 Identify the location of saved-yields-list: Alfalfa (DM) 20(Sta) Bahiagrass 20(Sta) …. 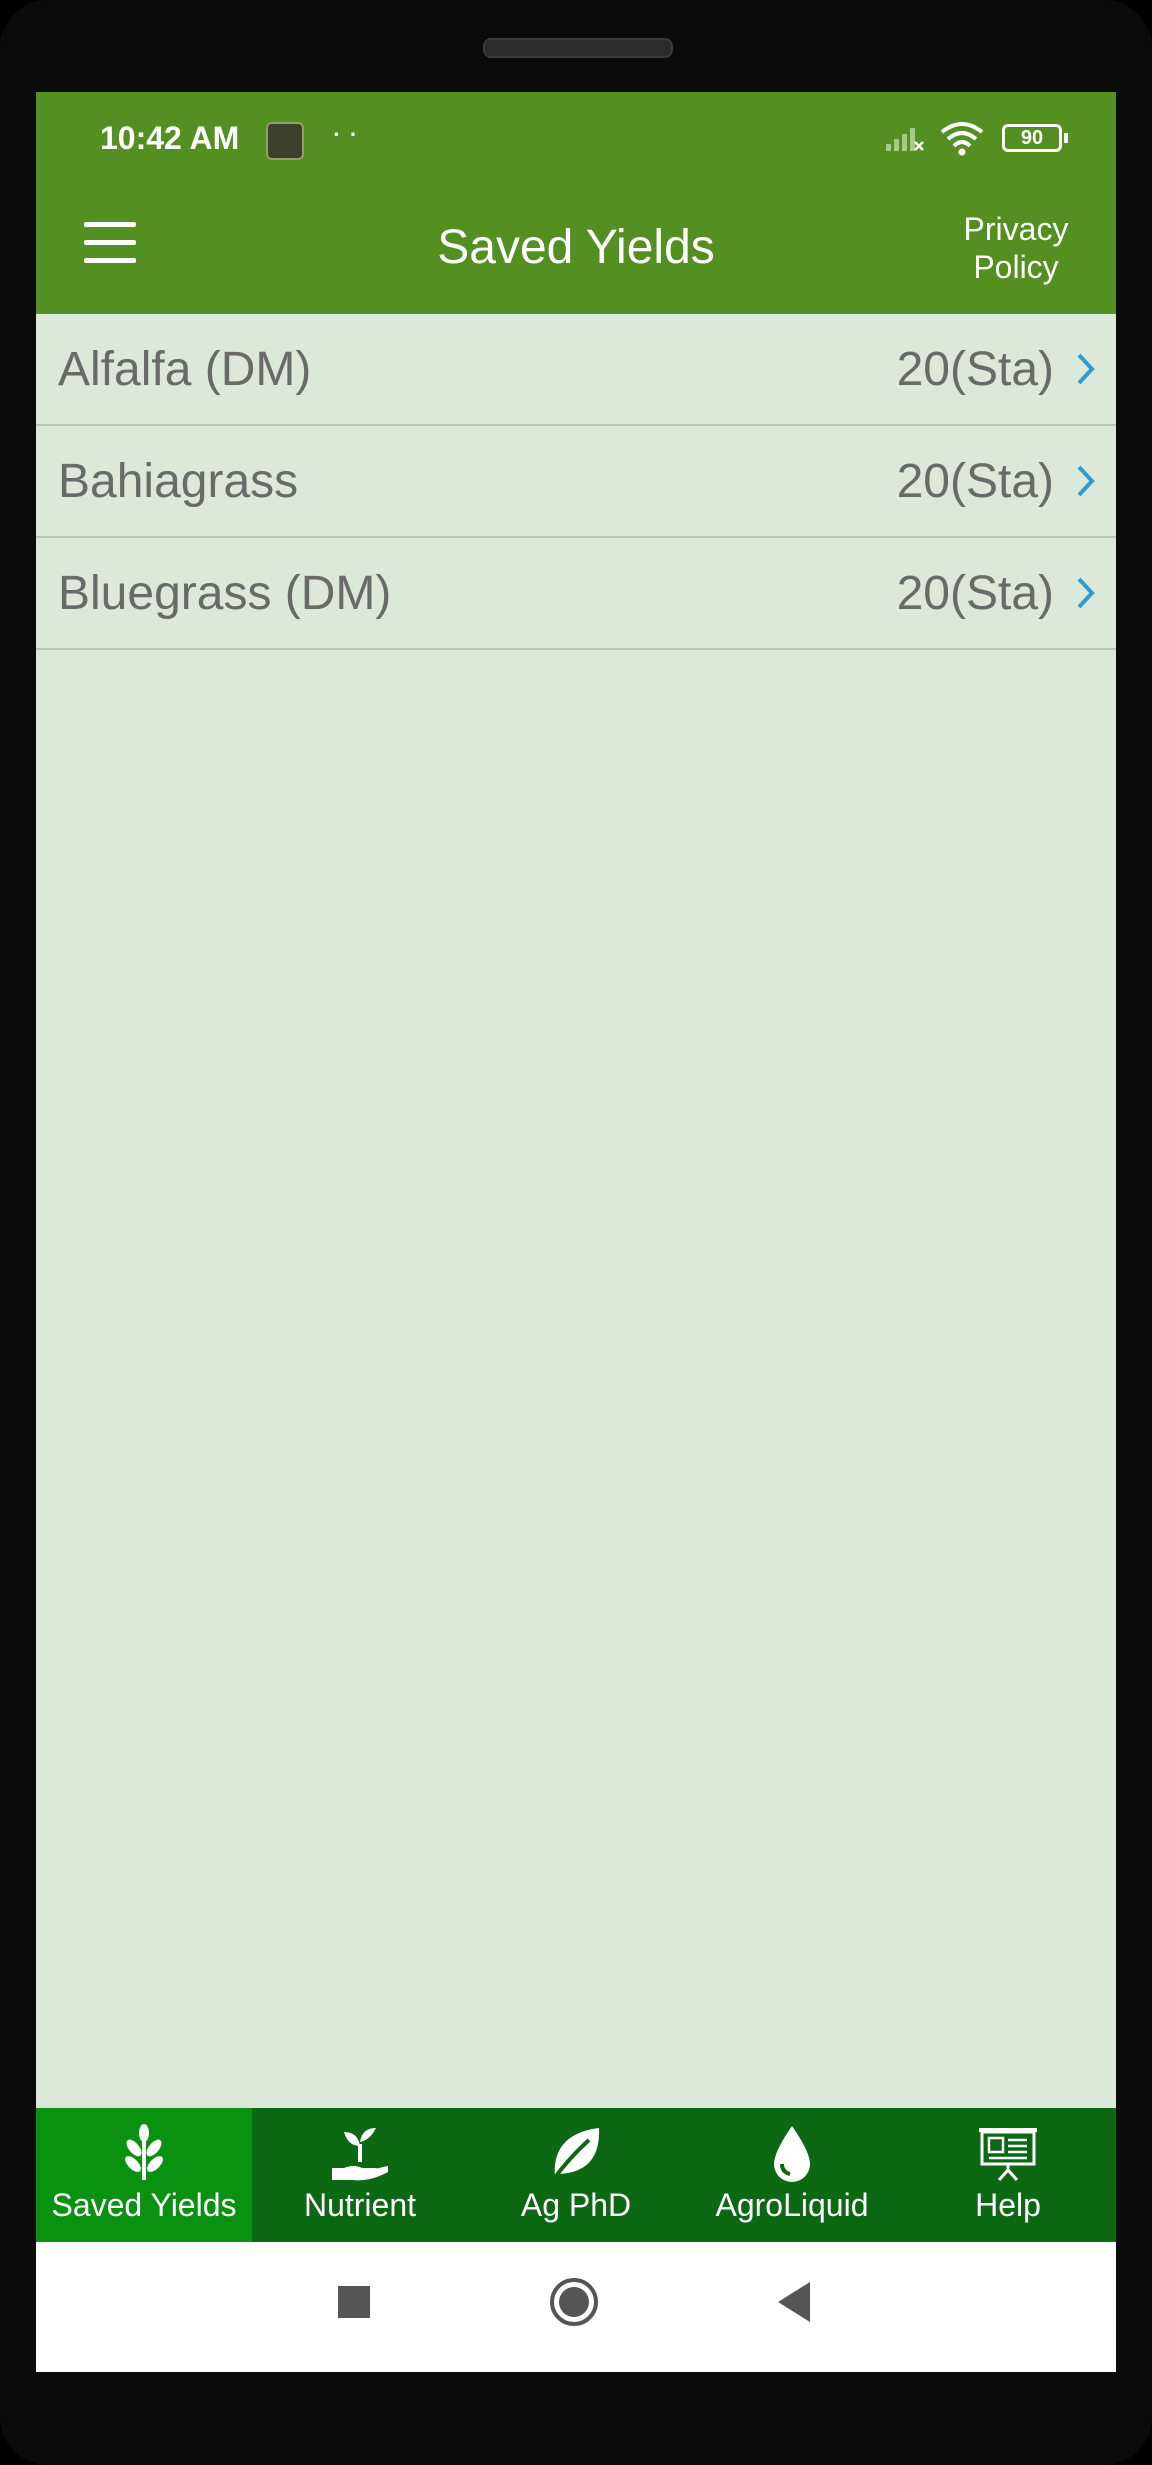
(576, 482).